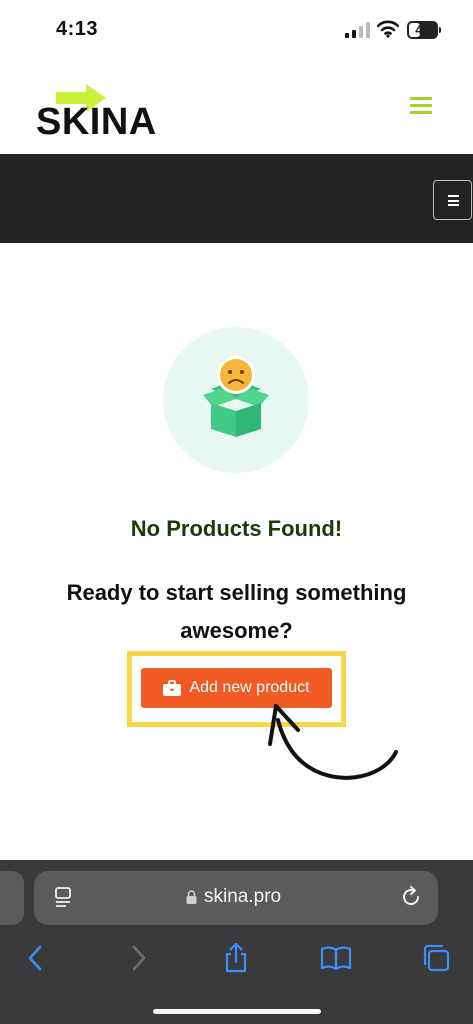 This screenshot has width=473, height=1024. I want to click on curved-arrow-icon, so click(333, 742).